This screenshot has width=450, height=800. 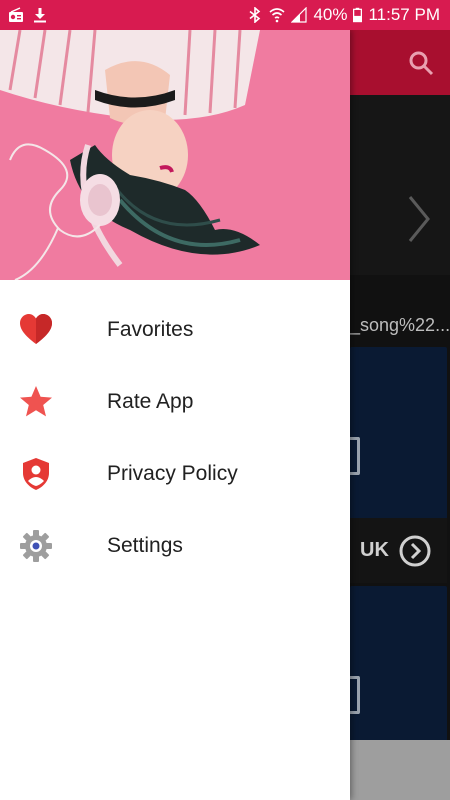 What do you see at coordinates (150, 329) in the screenshot?
I see `menu-item-label: Favorites` at bounding box center [150, 329].